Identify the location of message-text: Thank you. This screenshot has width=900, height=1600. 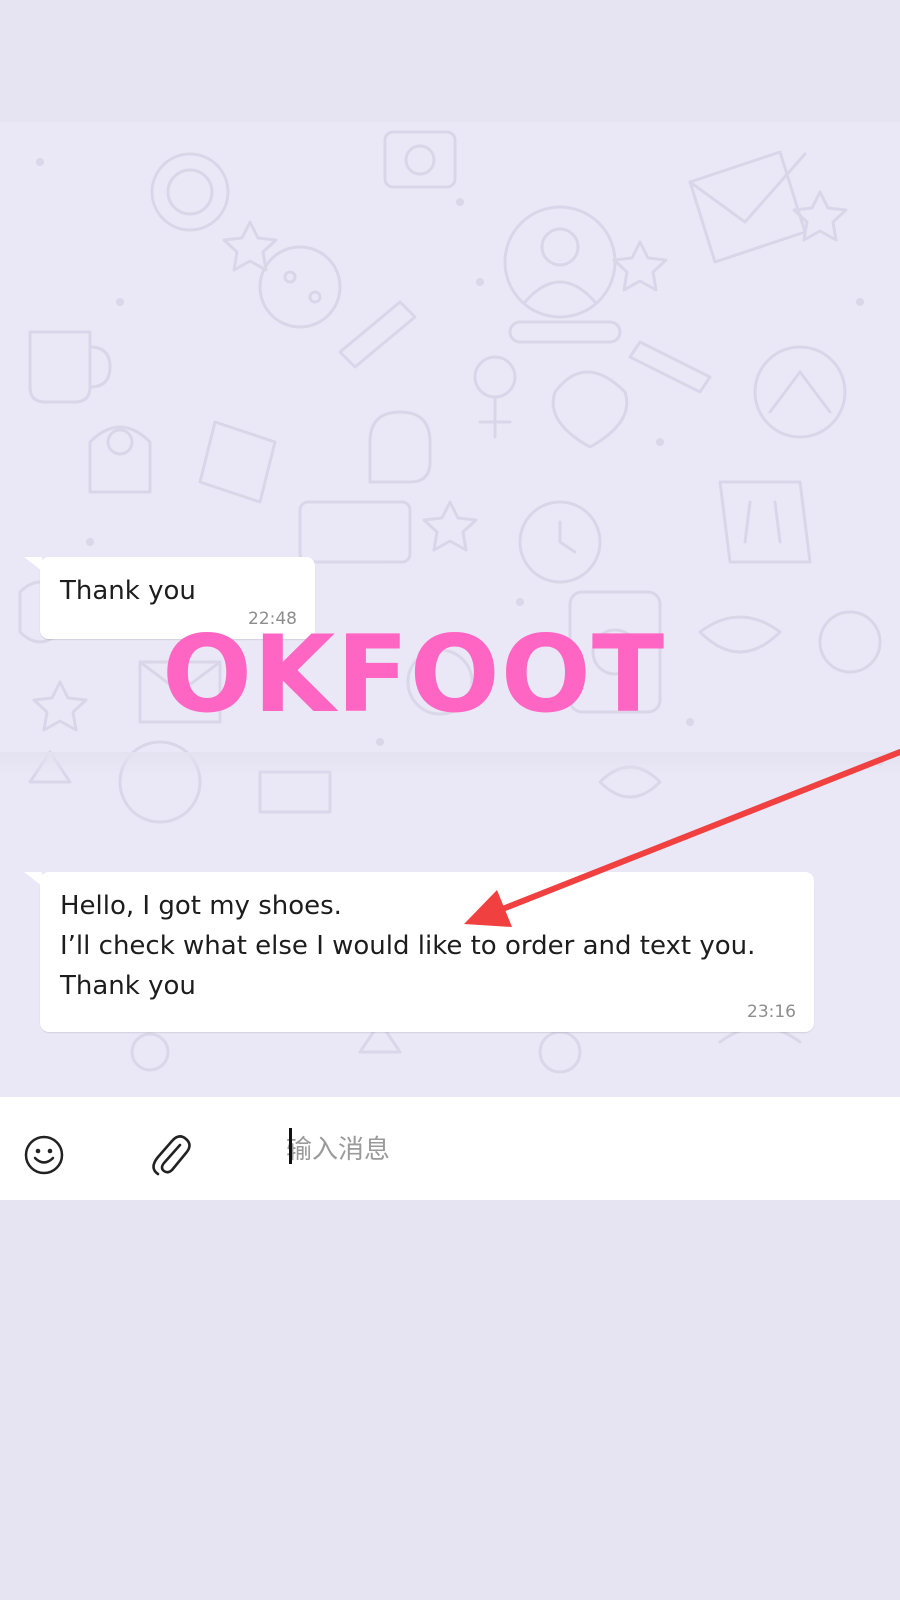
(128, 591).